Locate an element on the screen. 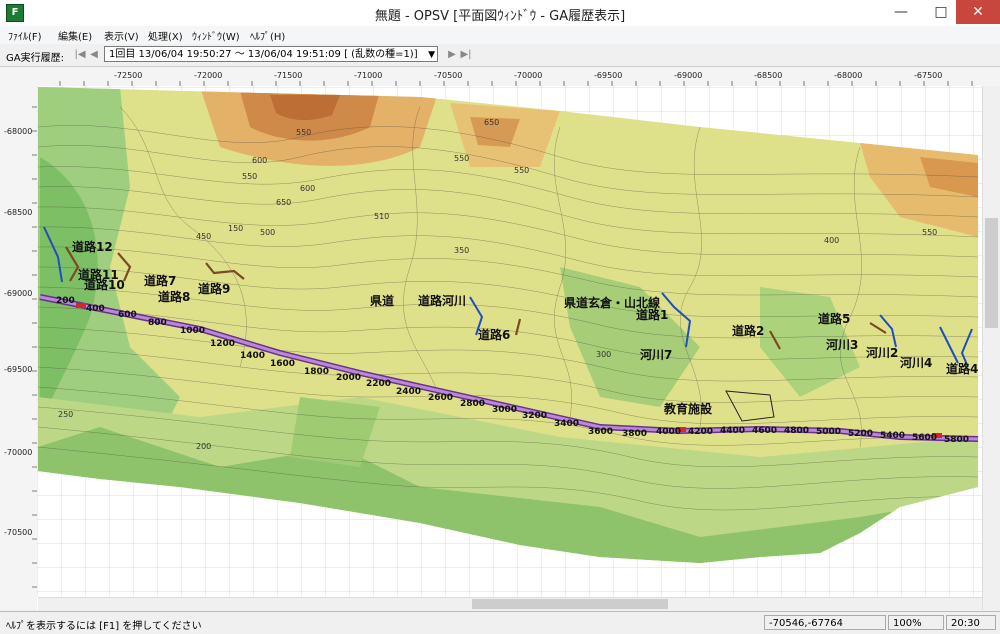 This screenshot has width=1000, height=634. station-label: 1200 is located at coordinates (222, 344).